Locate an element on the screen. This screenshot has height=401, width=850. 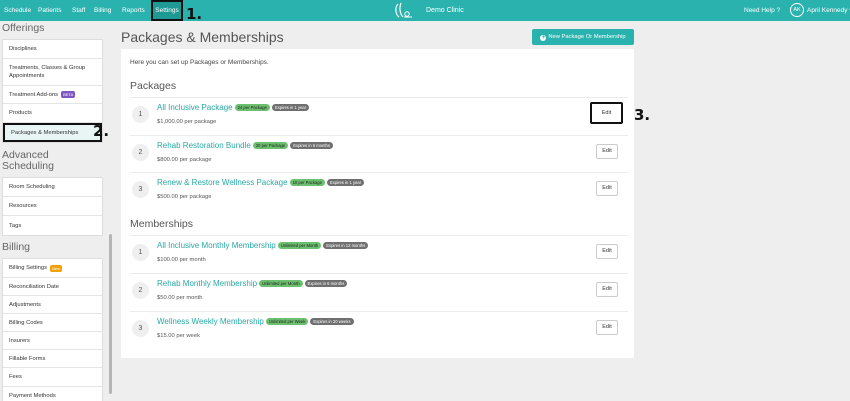
user-name: April Kennedy is located at coordinates (827, 10).